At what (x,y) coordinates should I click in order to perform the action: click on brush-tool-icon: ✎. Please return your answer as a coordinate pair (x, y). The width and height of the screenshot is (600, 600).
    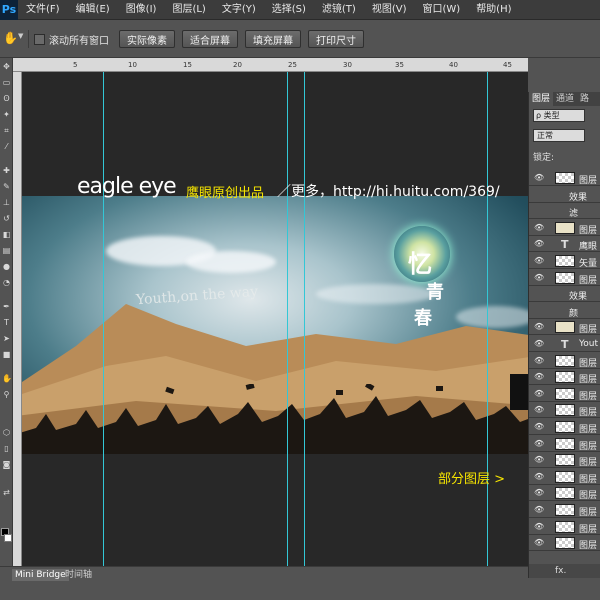
    Looking at the image, I should click on (6, 186).